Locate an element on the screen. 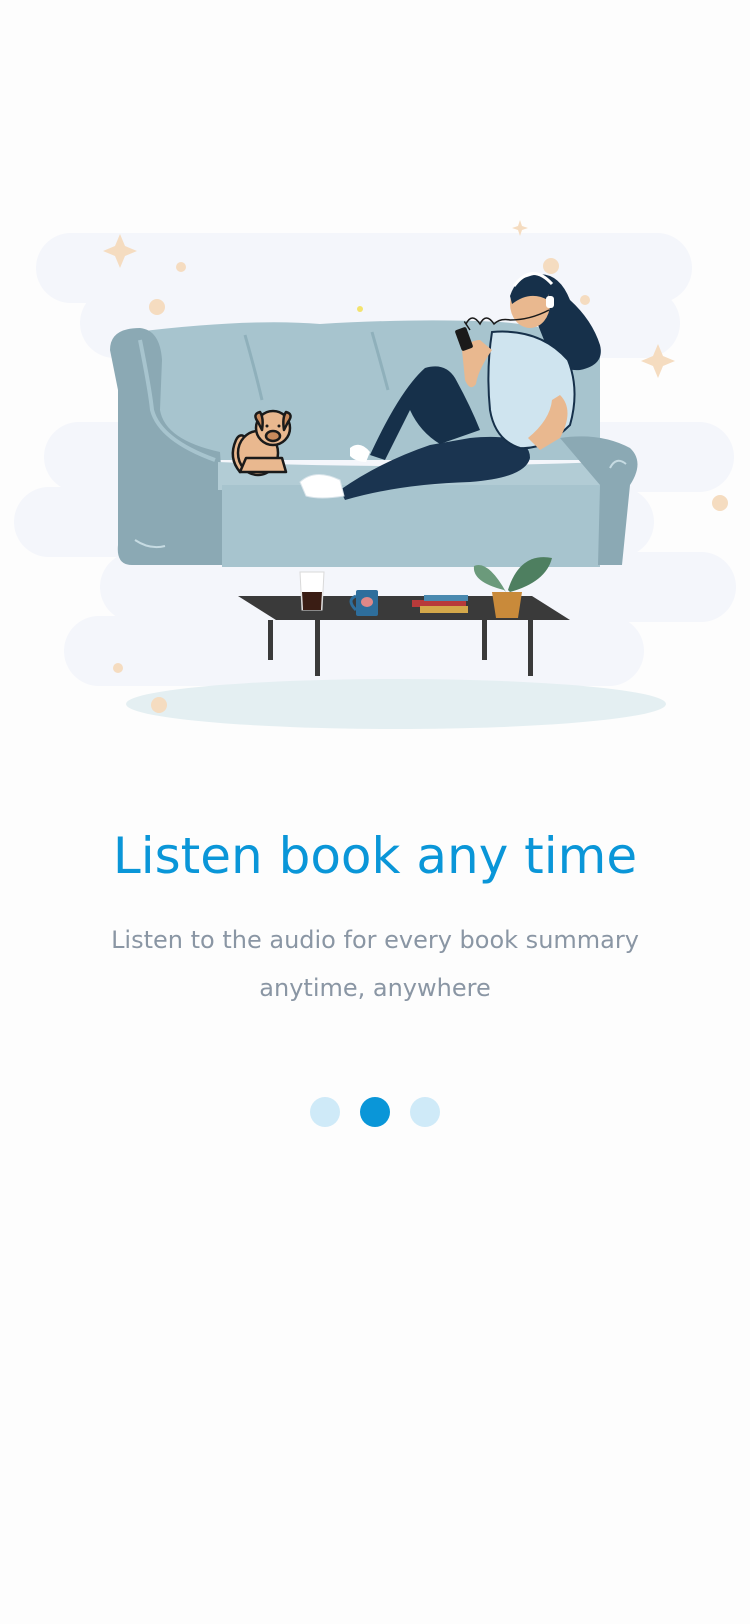 Image resolution: width=750 pixels, height=1624 pixels. pagination-dot-2-active is located at coordinates (375, 1112).